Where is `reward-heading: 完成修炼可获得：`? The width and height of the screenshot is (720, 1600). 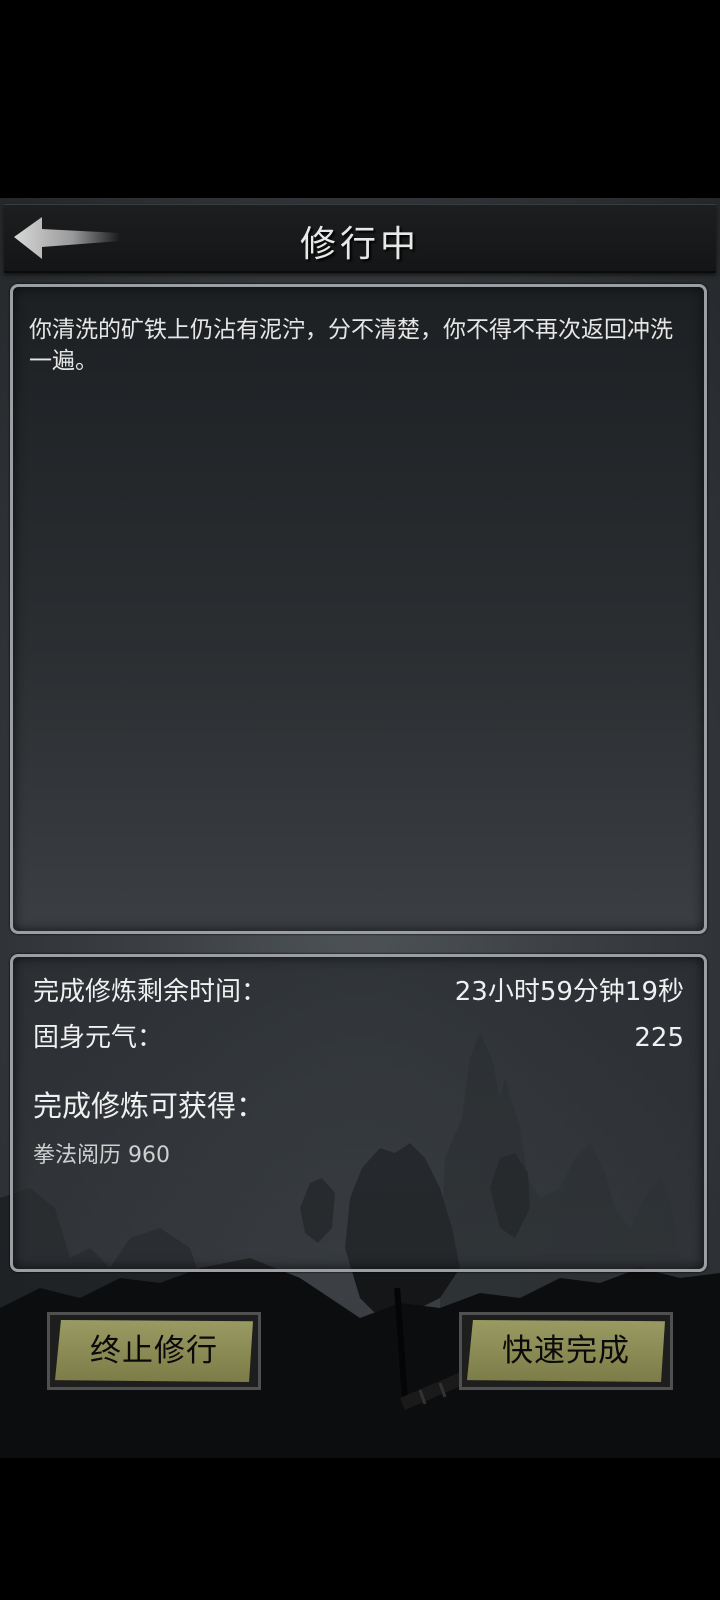
reward-heading: 完成修炼可获得： is located at coordinates (149, 1106).